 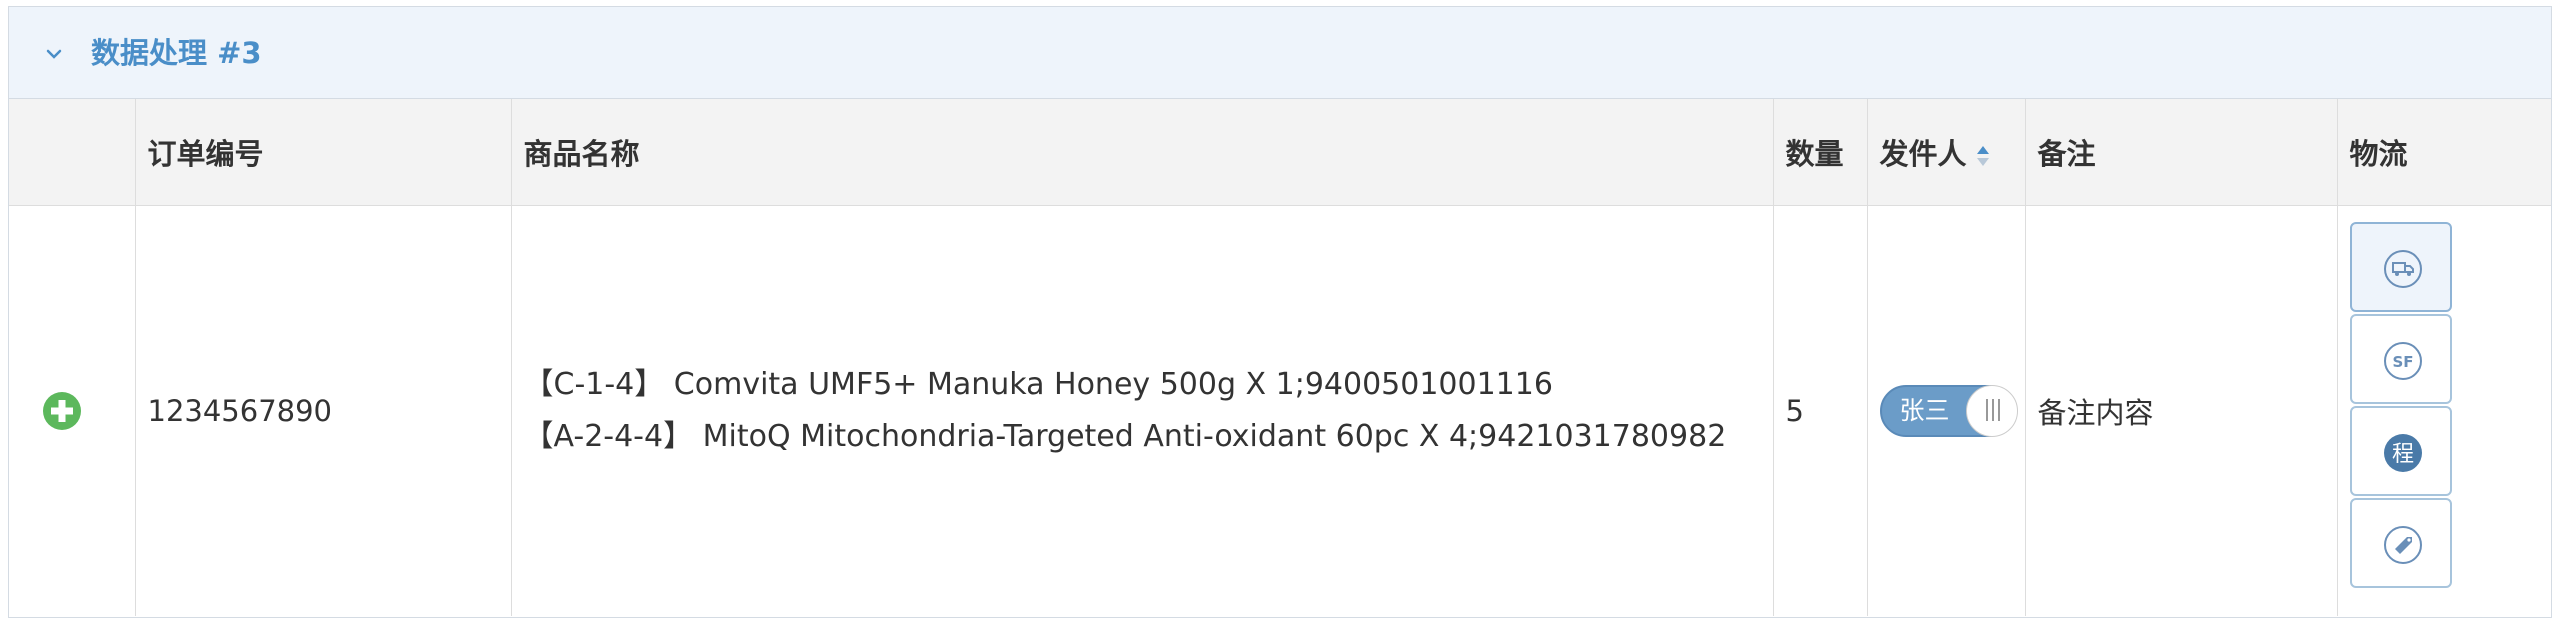 What do you see at coordinates (323, 410) in the screenshot?
I see `order-id-cell: 1234567890` at bounding box center [323, 410].